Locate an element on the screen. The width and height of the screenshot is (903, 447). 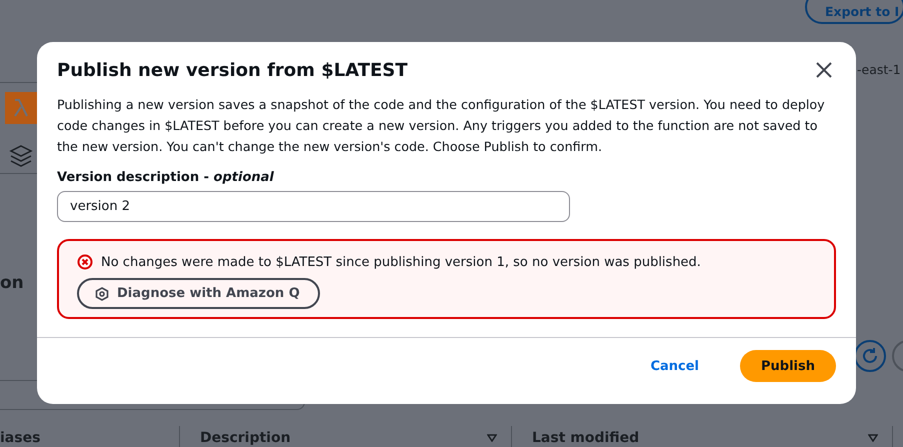
error-message: No changes were made to $LATEST since publishing version 1, so no version was published. is located at coordinates (401, 262).